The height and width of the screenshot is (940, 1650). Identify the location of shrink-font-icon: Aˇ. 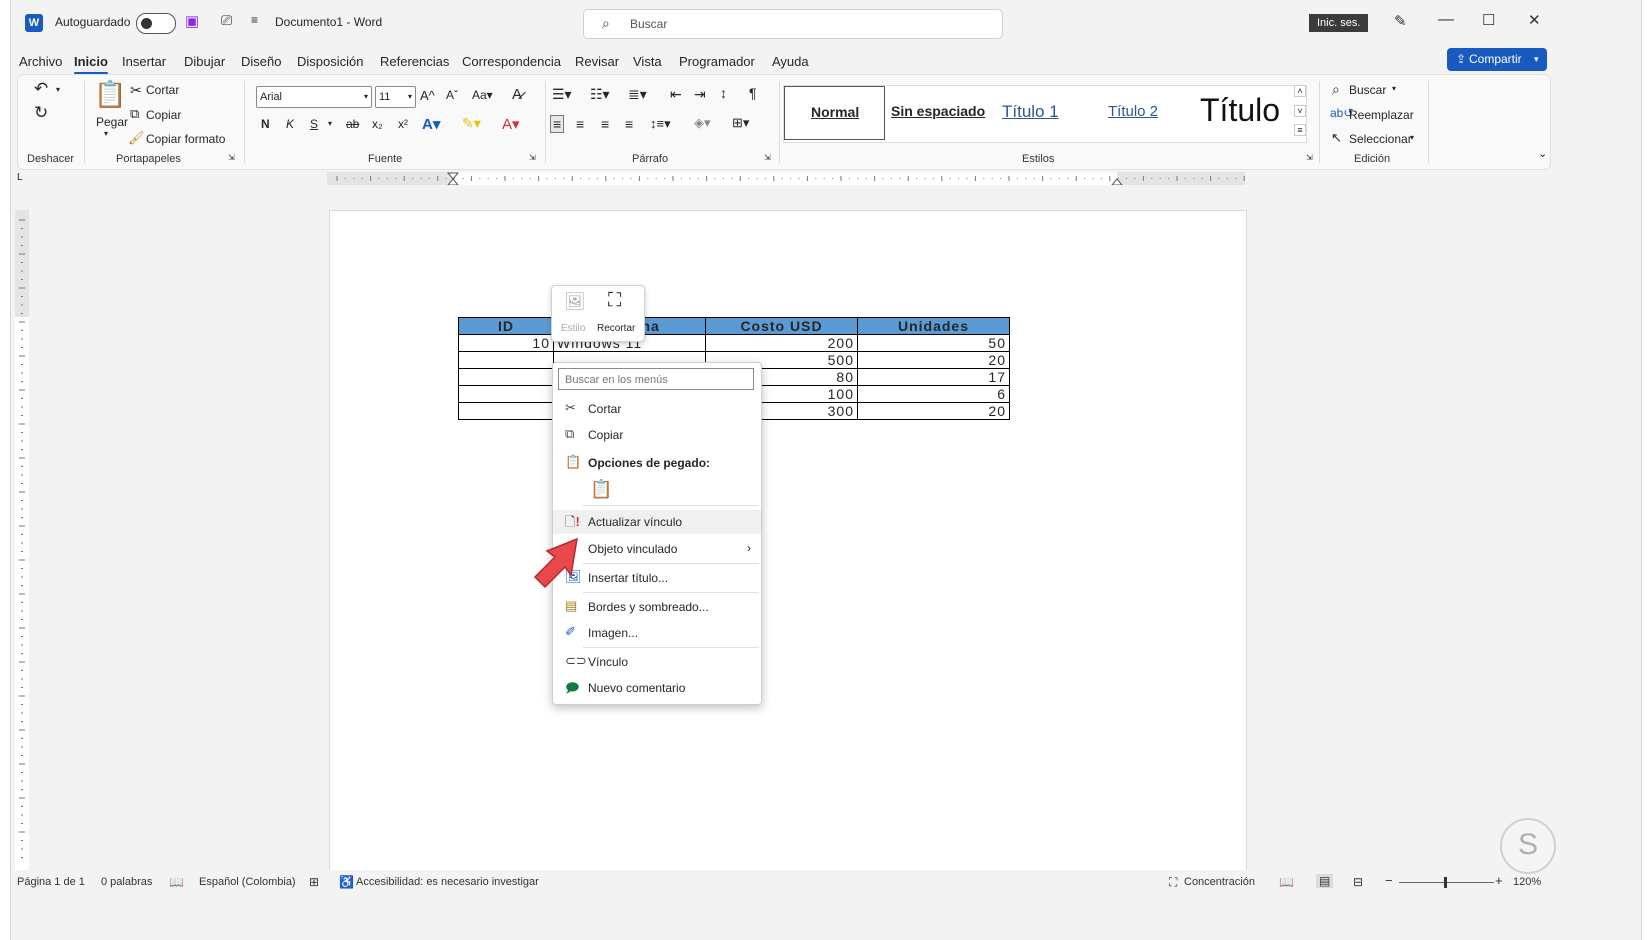
(452, 95).